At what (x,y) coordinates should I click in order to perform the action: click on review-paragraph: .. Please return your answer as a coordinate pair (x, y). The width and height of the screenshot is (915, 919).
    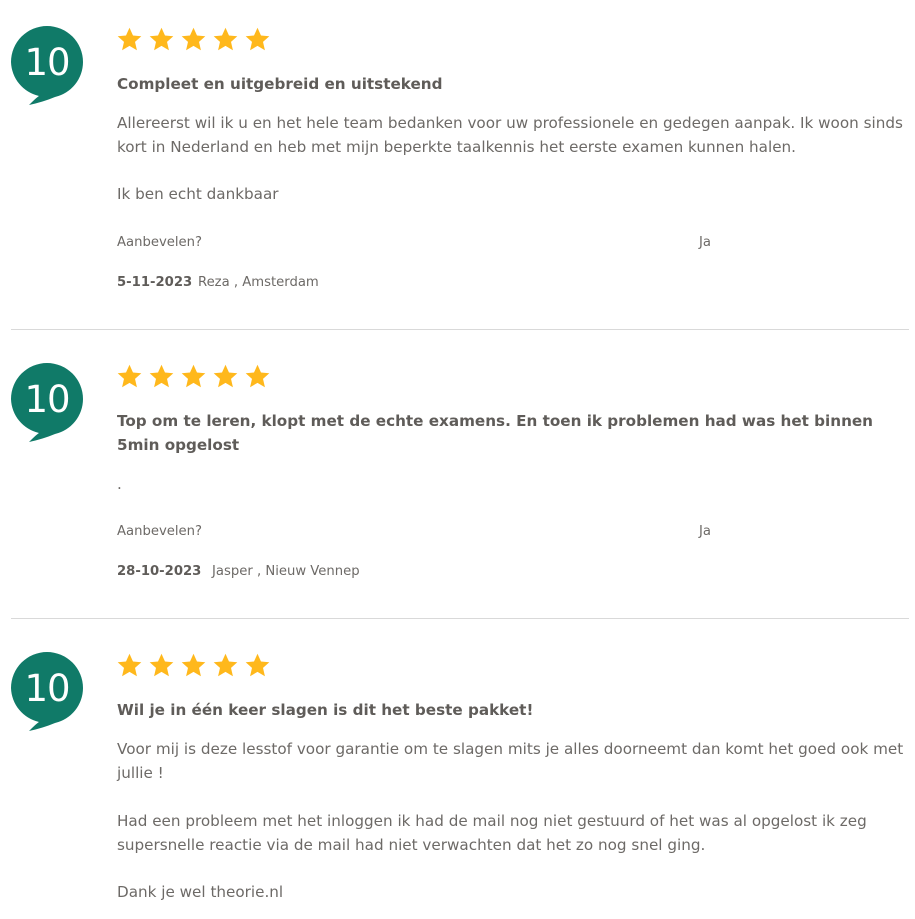
    Looking at the image, I should click on (119, 484).